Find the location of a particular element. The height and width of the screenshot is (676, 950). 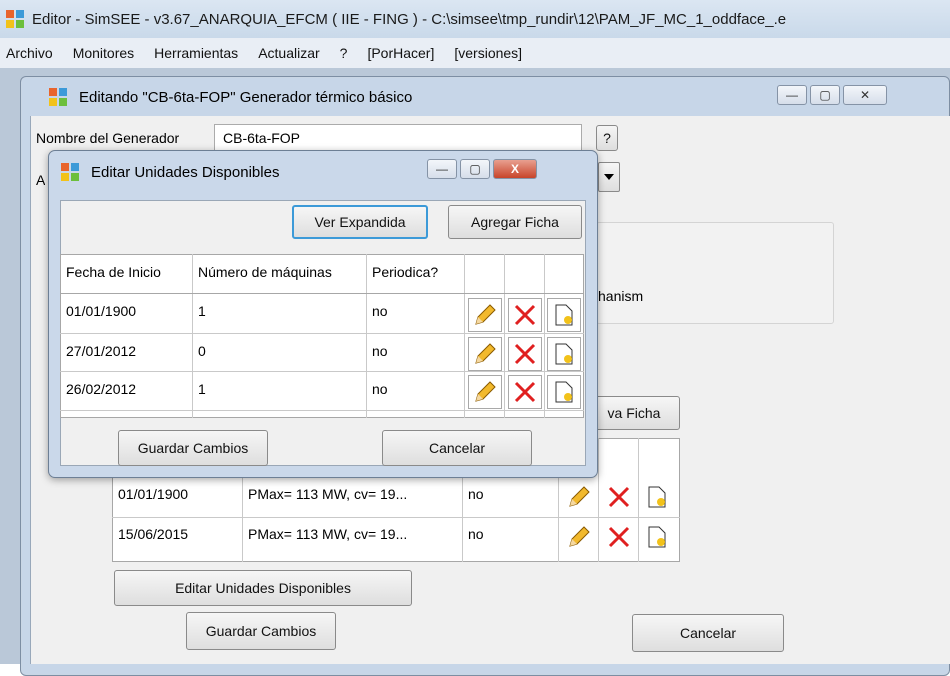

menu-porhacer: [PorHacer] is located at coordinates (400, 53).